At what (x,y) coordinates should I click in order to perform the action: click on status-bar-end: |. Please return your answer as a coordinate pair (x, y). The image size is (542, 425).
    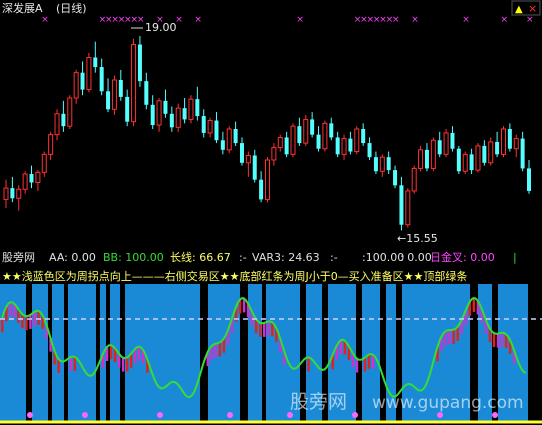
    Looking at the image, I should click on (515, 257).